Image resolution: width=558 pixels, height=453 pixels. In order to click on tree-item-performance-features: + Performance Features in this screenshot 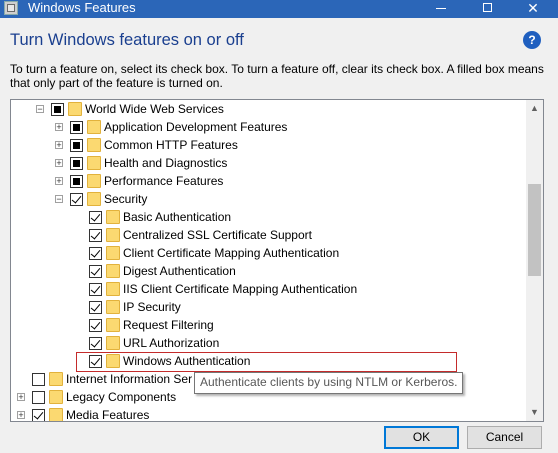, I will do `click(271, 181)`.